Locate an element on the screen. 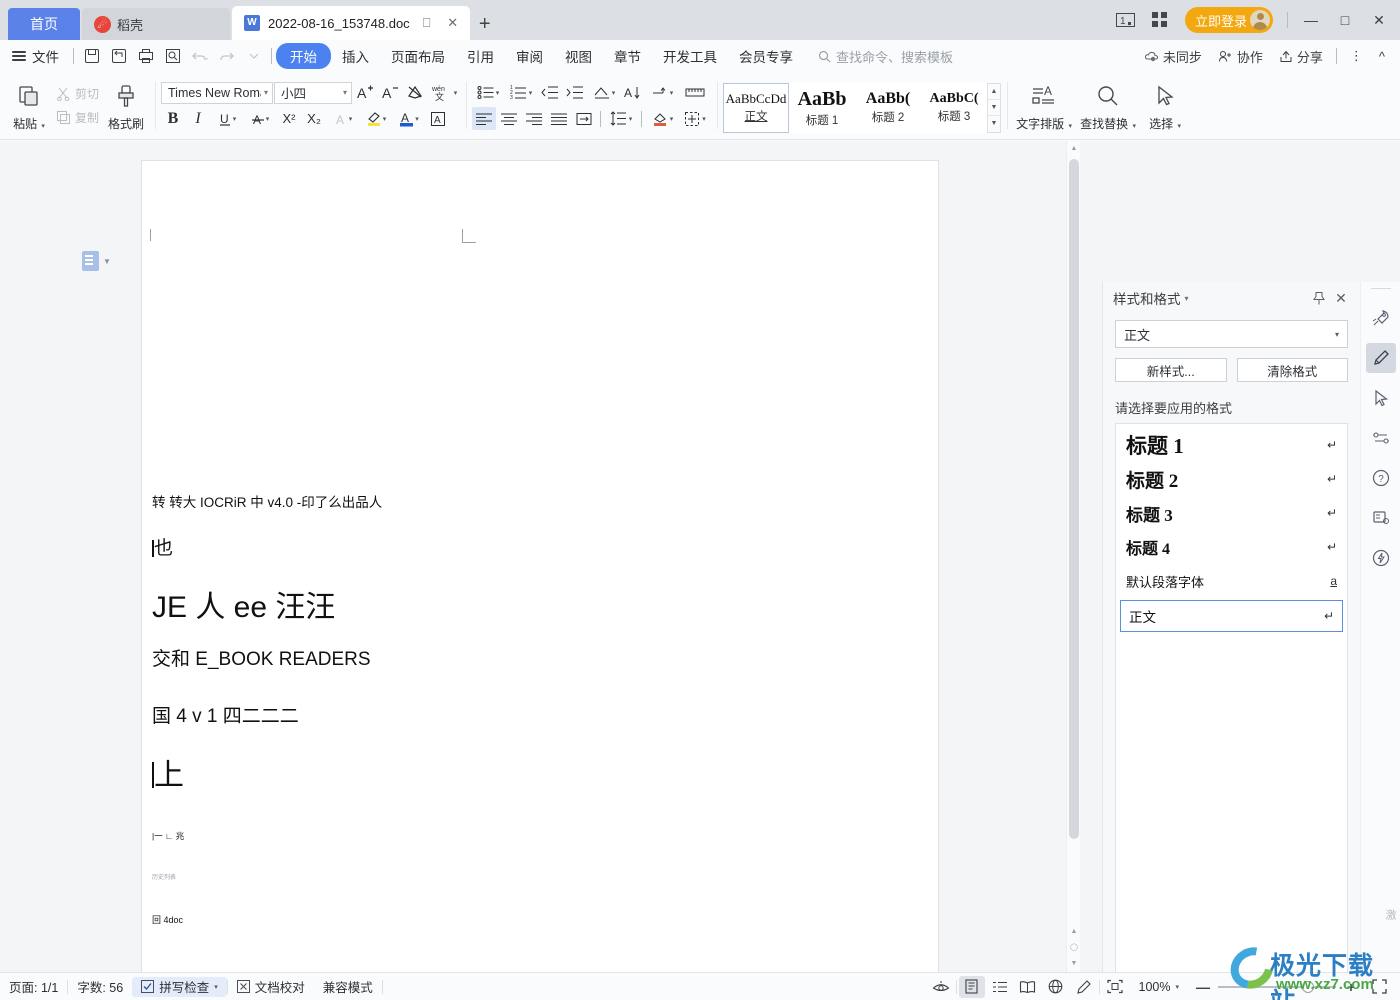 Image resolution: width=1400 pixels, height=1000 pixels. zoom-in-button: + is located at coordinates (1351, 987).